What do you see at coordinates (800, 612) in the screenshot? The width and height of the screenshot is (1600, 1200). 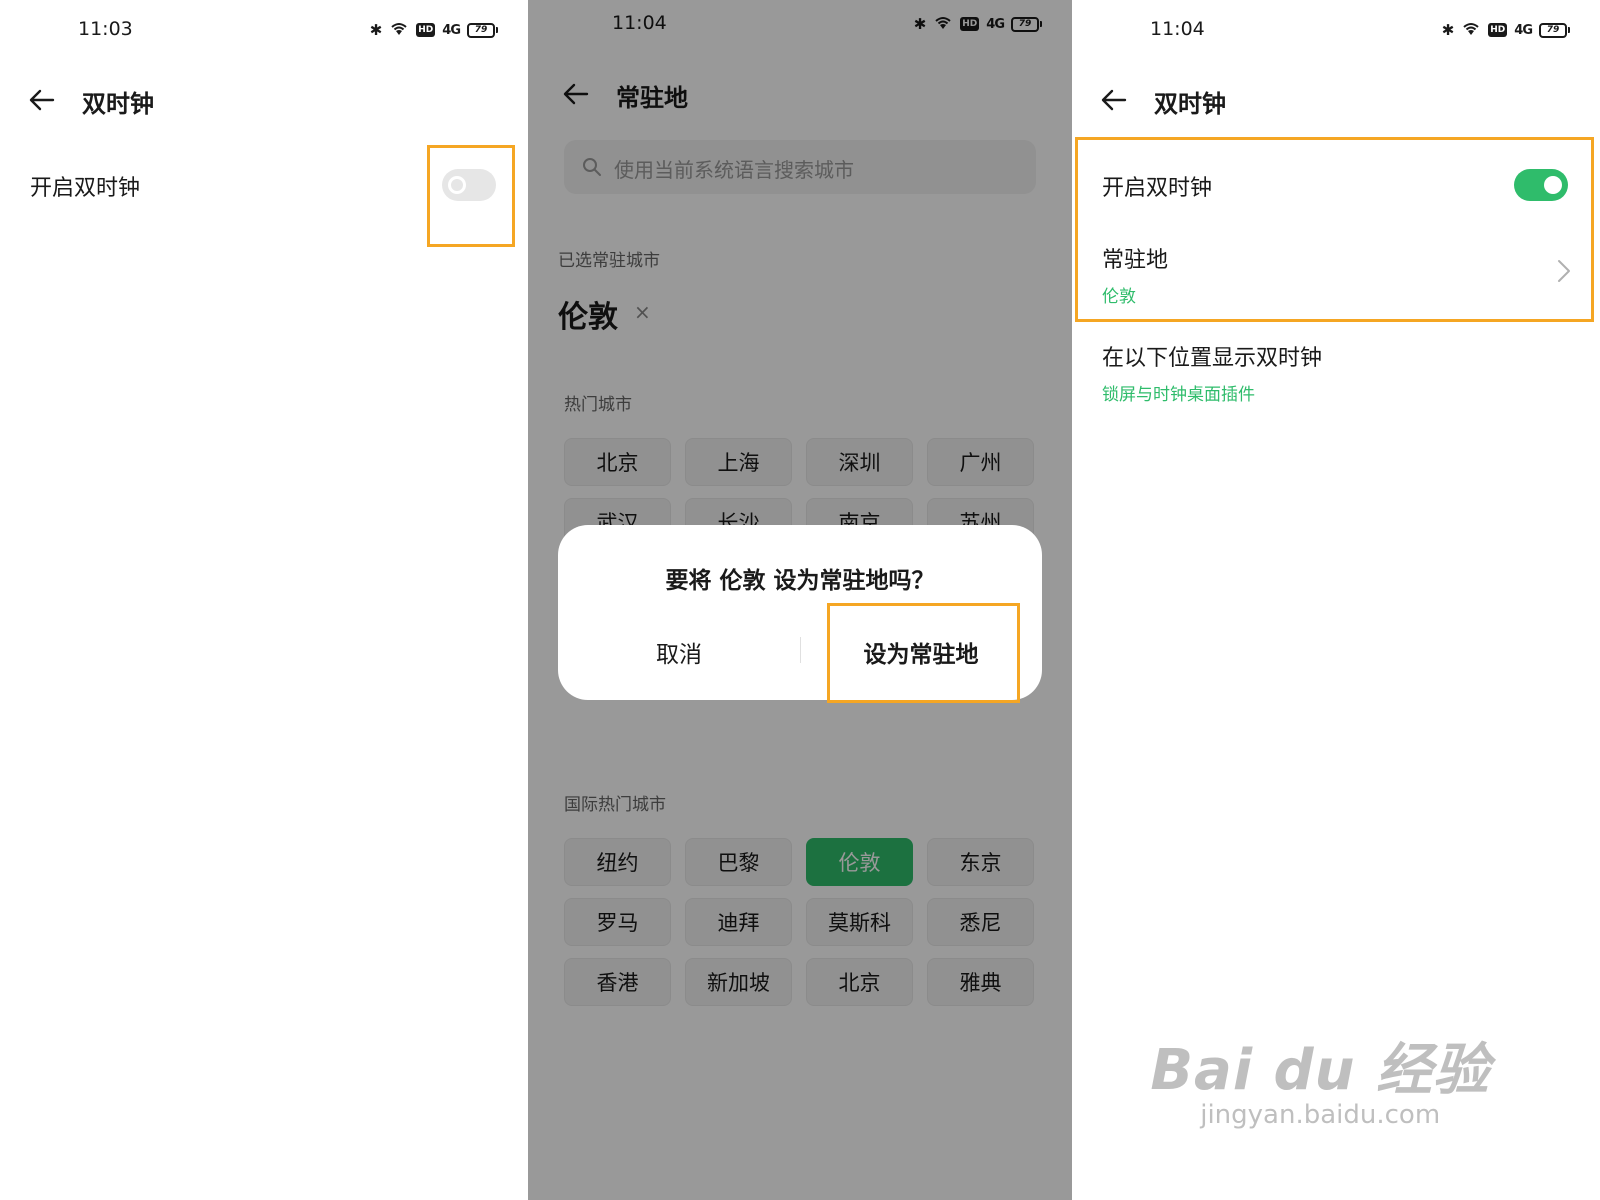 I see `confirm-dialog: 要将 伦敦 设为常驻地吗？ 取消 设为常驻地` at bounding box center [800, 612].